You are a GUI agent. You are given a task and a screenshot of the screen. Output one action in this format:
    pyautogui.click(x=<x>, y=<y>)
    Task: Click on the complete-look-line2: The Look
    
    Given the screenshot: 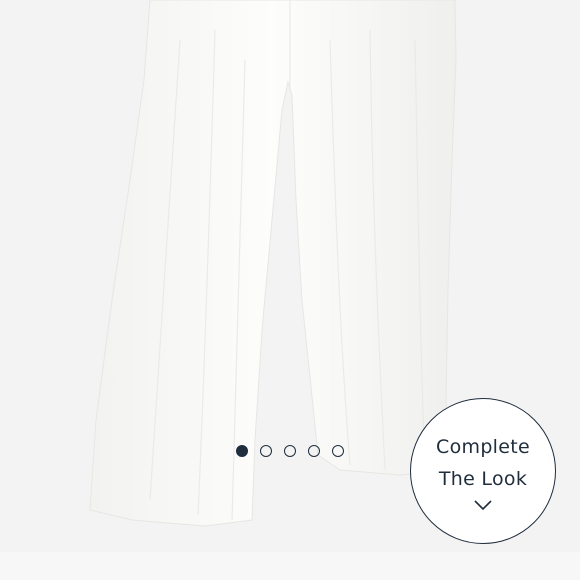 What is the action you would take?
    pyautogui.click(x=483, y=479)
    